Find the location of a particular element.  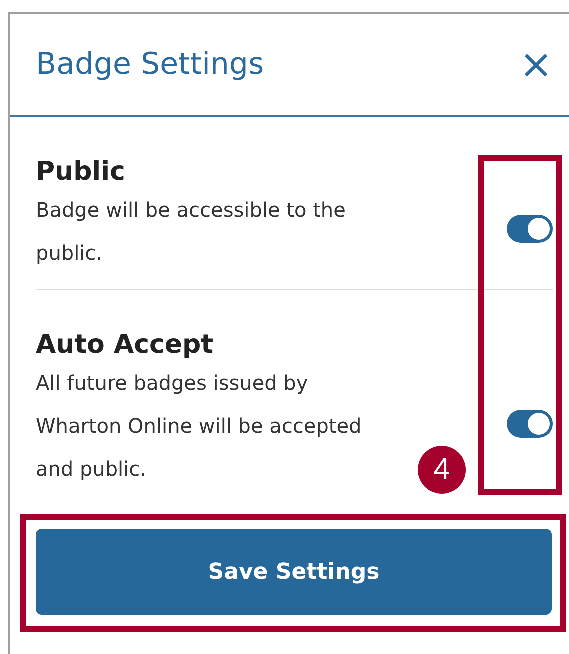

setting-title: Auto Accept is located at coordinates (125, 345).